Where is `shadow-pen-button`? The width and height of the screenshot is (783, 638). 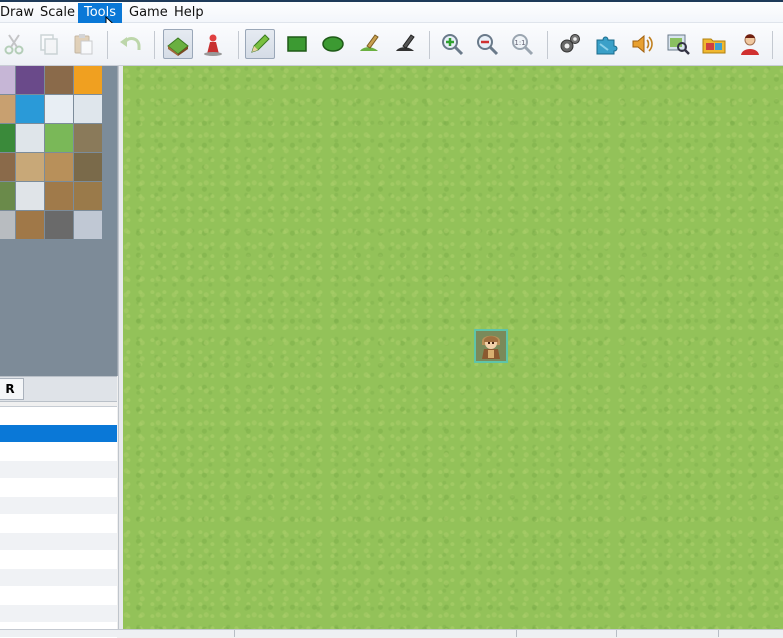 shadow-pen-button is located at coordinates (405, 44).